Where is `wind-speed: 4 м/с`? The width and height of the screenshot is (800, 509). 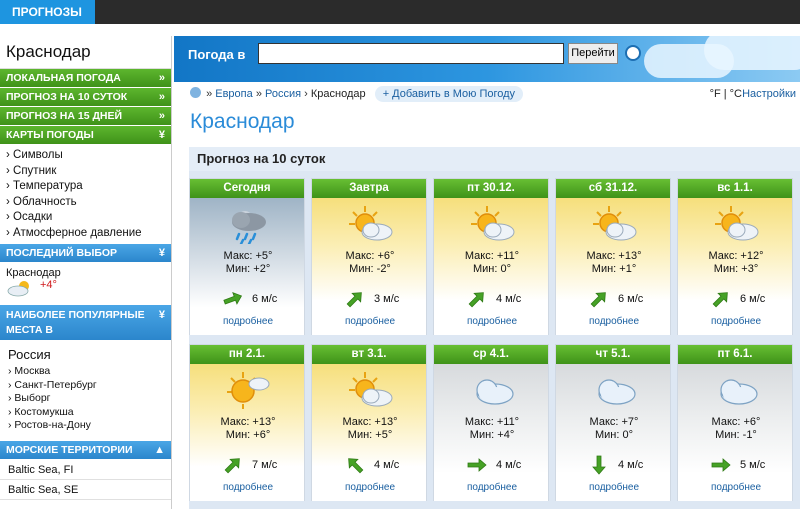 wind-speed: 4 м/с is located at coordinates (509, 465).